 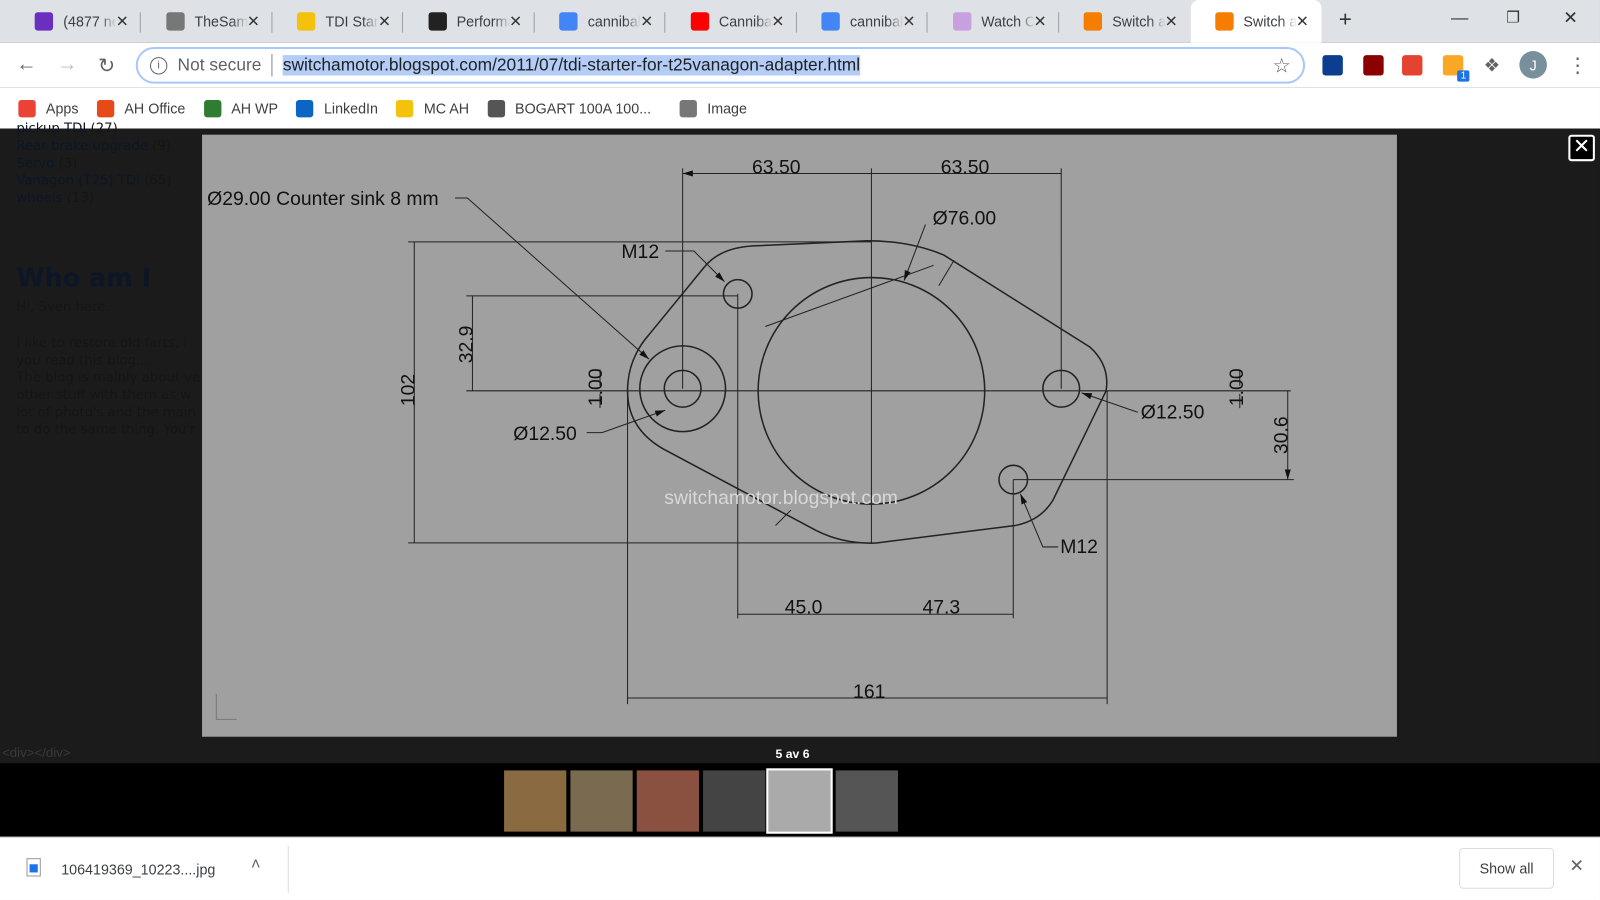 I want to click on thumbnail-strip, so click(x=800, y=800).